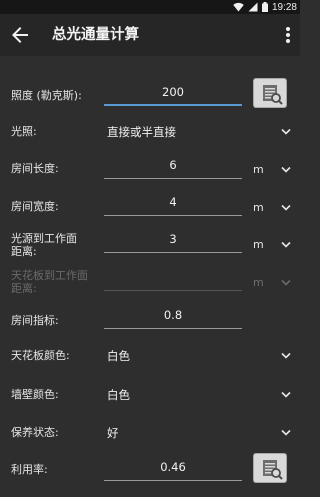  Describe the element at coordinates (258, 207) in the screenshot. I see `room-width-unit: m` at that location.